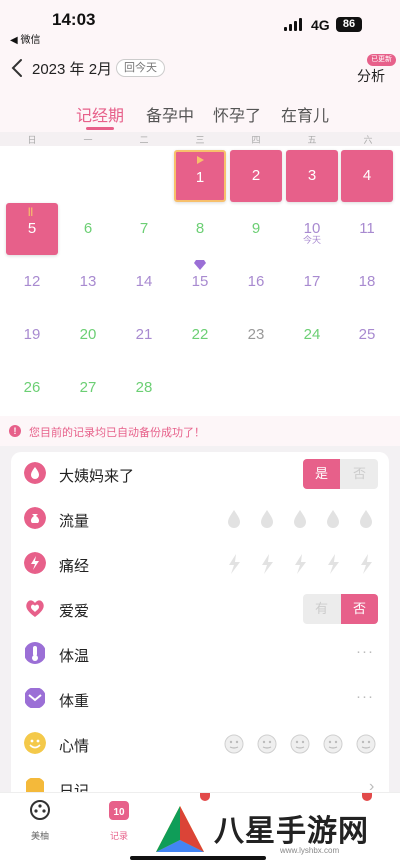  I want to click on calendar-day-3: 3, so click(312, 176).